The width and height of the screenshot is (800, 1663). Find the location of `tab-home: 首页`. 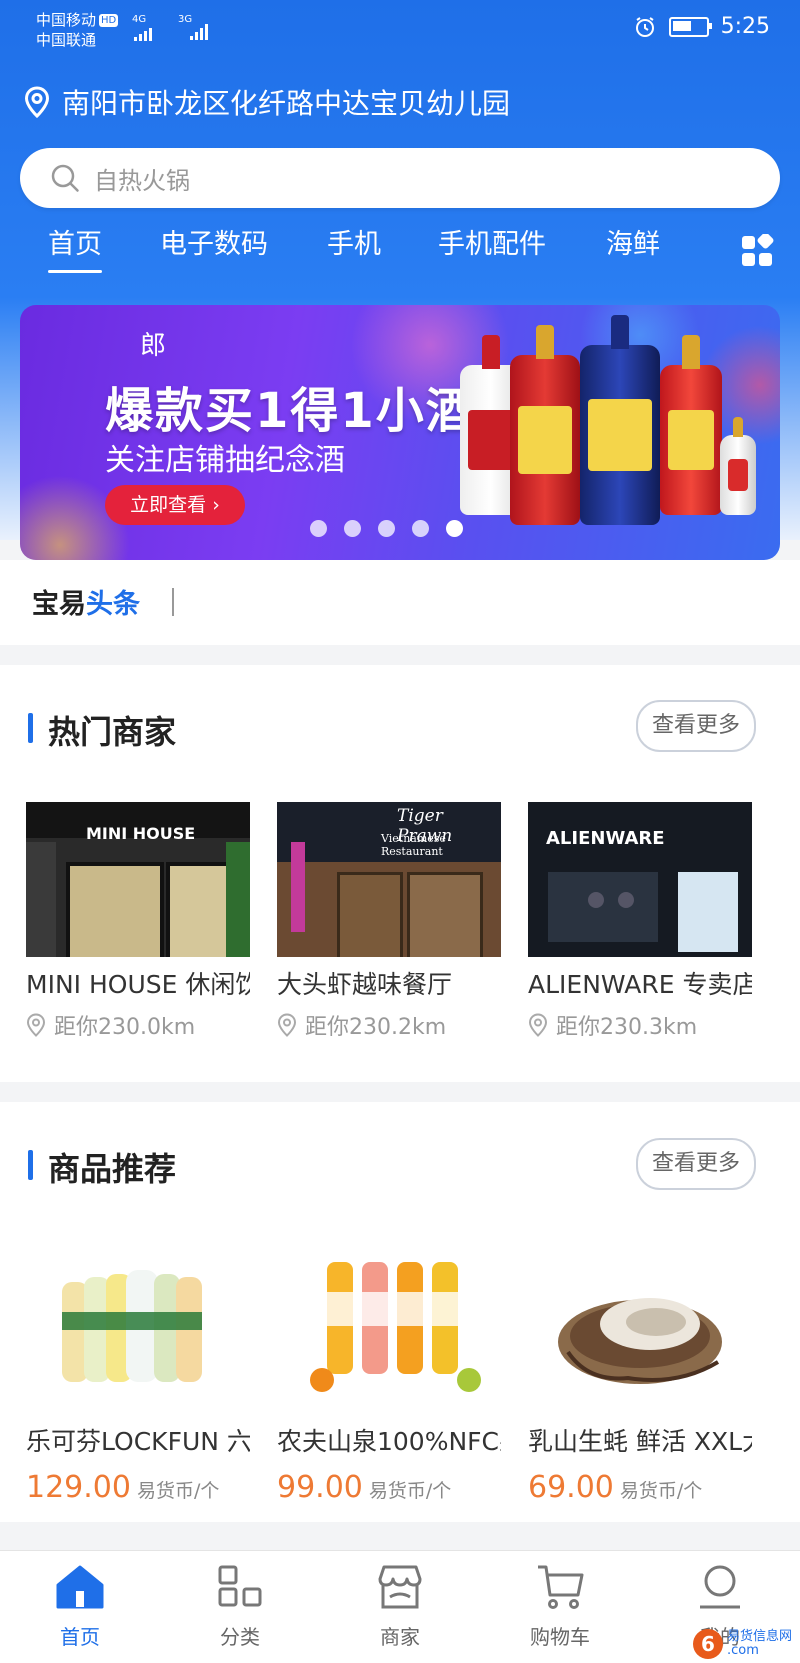

tab-home: 首页 is located at coordinates (75, 247).